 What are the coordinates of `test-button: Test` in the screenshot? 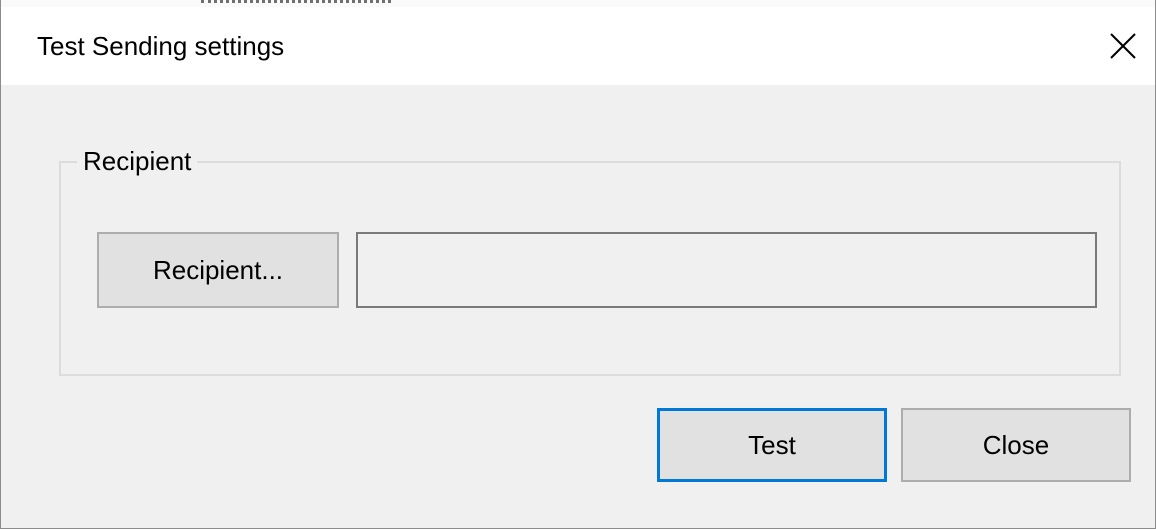 It's located at (772, 445).